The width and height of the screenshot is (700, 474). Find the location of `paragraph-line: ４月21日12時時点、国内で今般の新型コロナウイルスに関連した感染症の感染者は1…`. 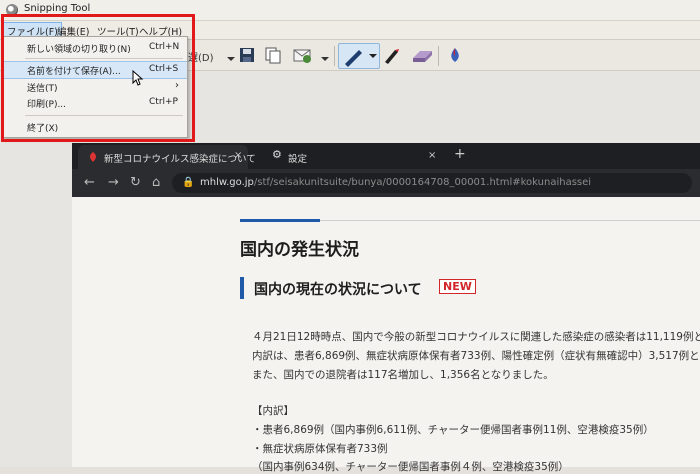

paragraph-line: ４月21日12時時点、国内で今般の新型コロナウイルスに関連した感染症の感染者は1… is located at coordinates (476, 337).